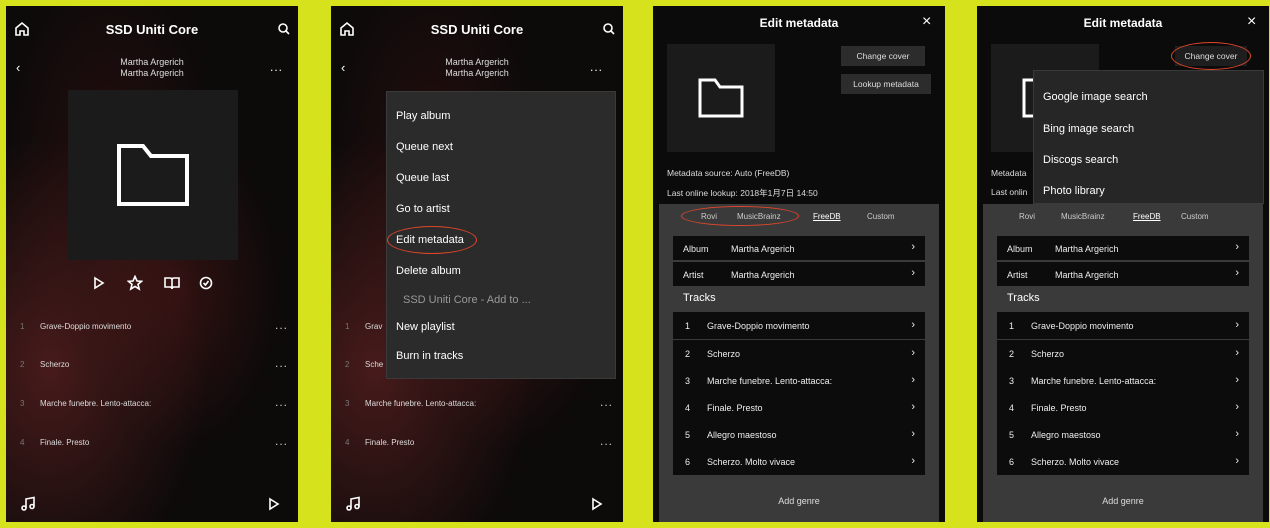 This screenshot has width=1270, height=528. Describe the element at coordinates (742, 193) in the screenshot. I see `last-online-lookup: Last online lookup: 2018年1月7日 14:50` at that location.